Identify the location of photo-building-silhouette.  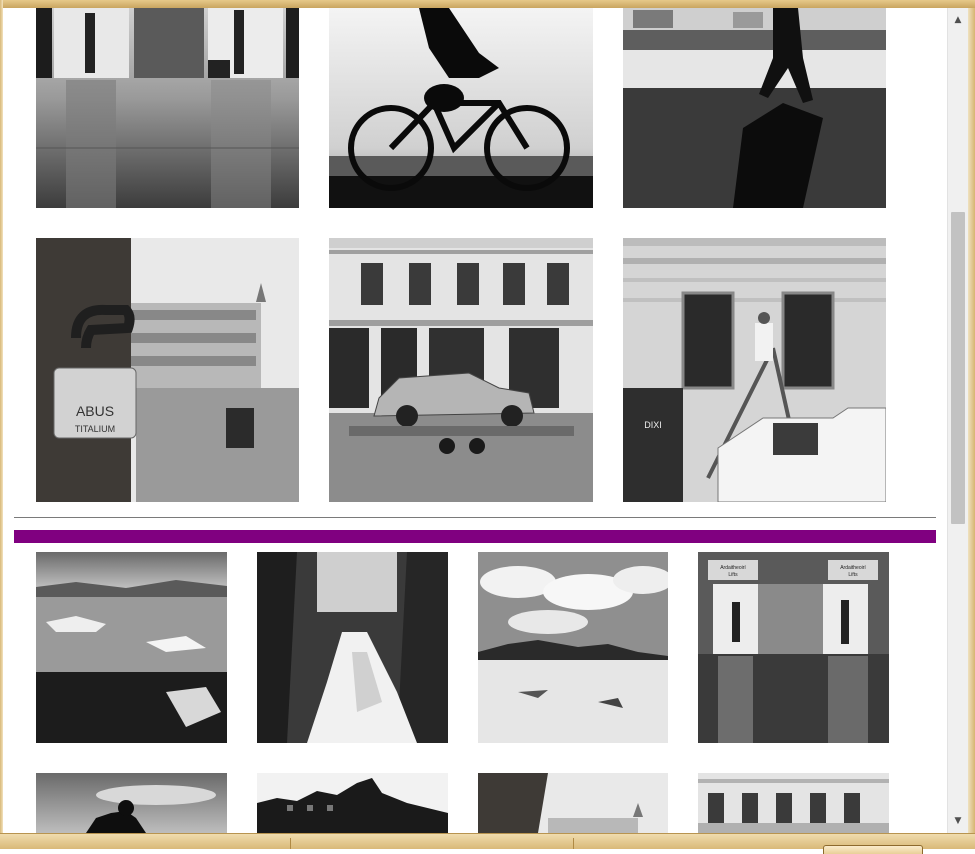
(352, 803).